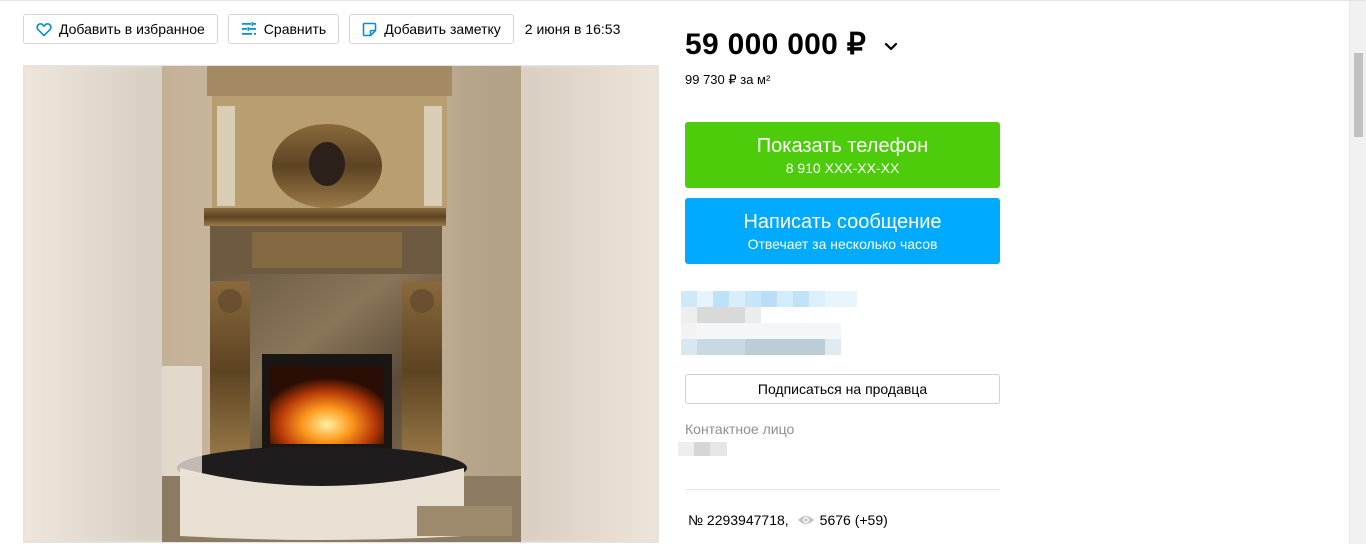  What do you see at coordinates (248, 28) in the screenshot?
I see `compare-icon` at bounding box center [248, 28].